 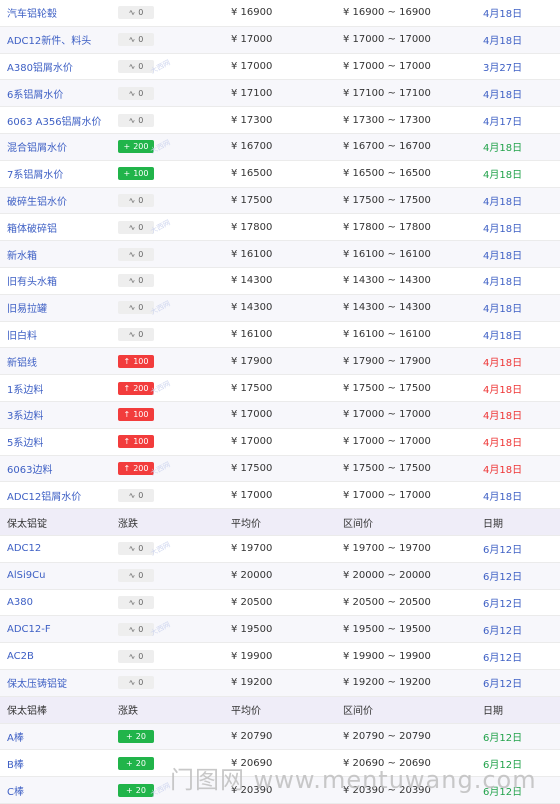 What do you see at coordinates (61, 576) in the screenshot?
I see `product-name-link: AlSi9Cu` at bounding box center [61, 576].